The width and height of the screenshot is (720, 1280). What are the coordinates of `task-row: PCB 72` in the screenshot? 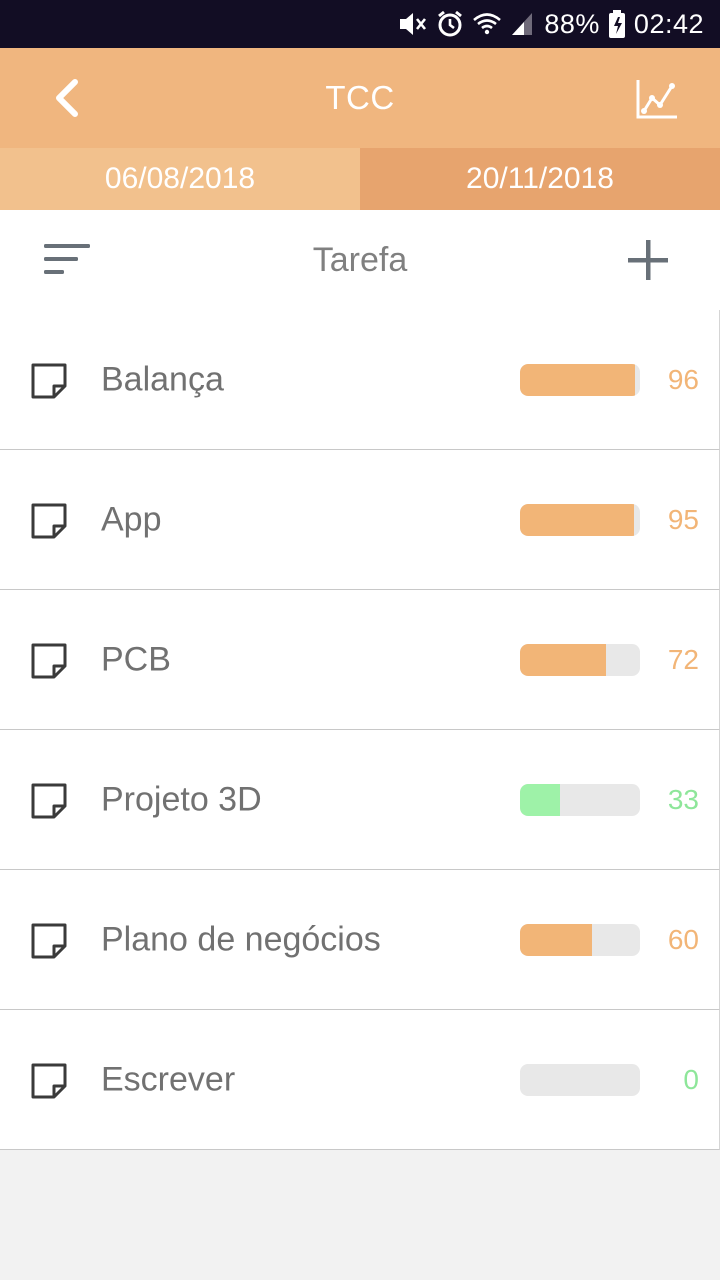 It's located at (360, 660).